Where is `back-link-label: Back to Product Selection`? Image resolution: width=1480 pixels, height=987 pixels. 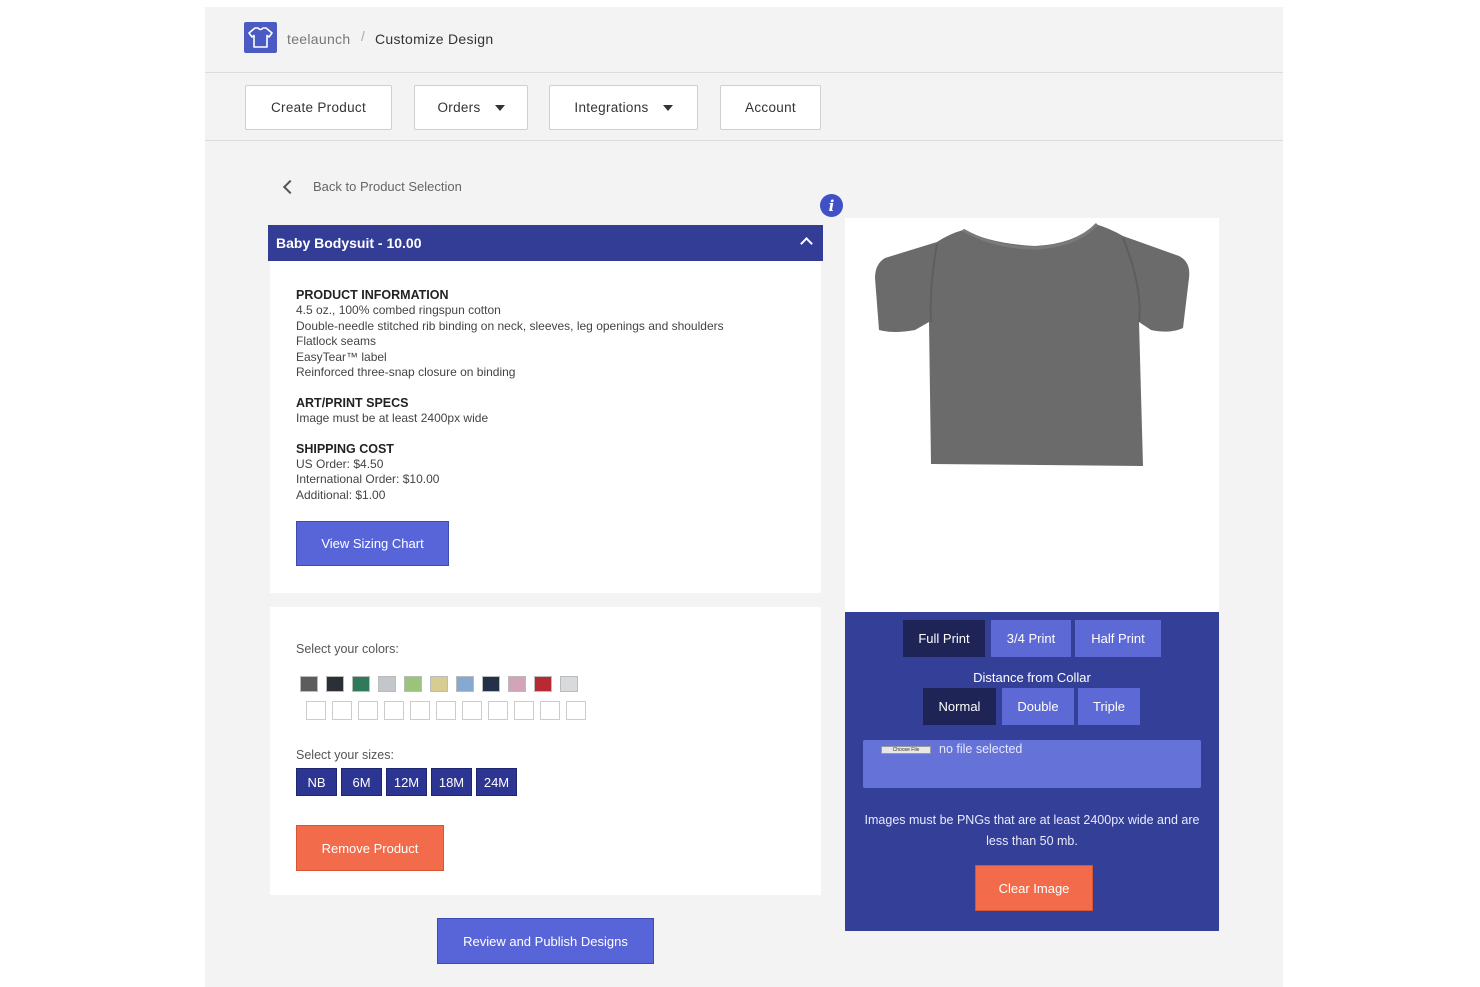 back-link-label: Back to Product Selection is located at coordinates (387, 186).